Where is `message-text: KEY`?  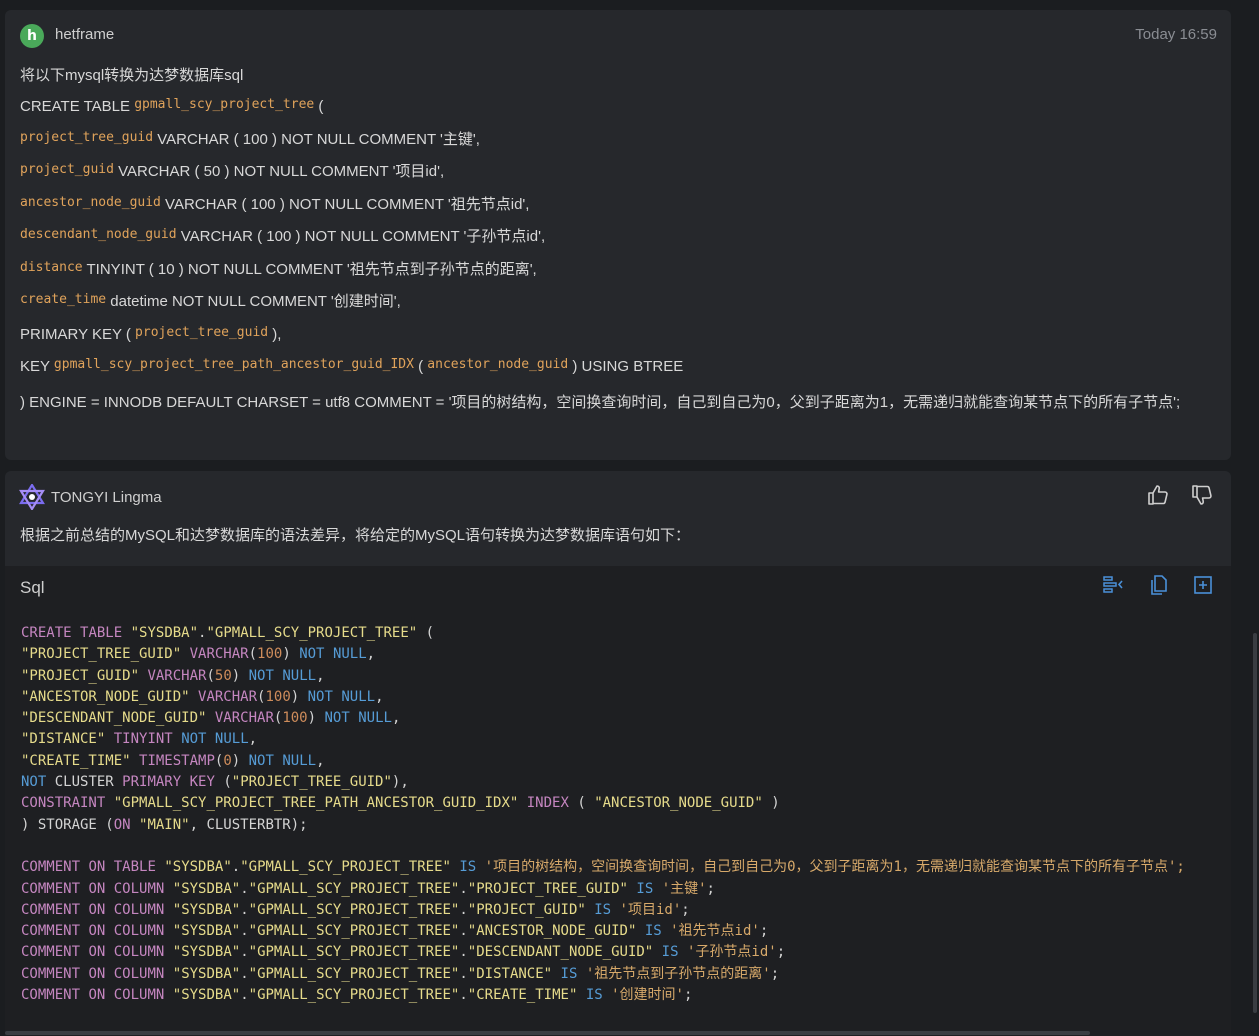 message-text: KEY is located at coordinates (37, 366).